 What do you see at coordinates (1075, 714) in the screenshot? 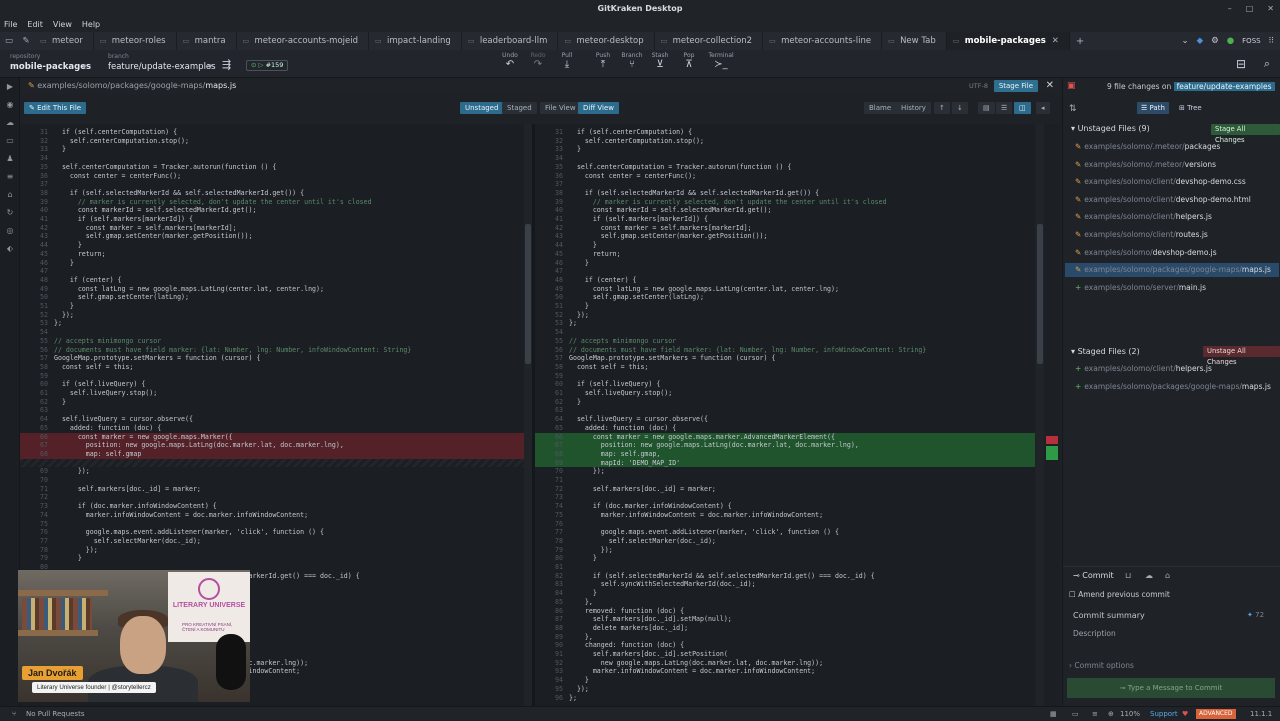
I see `terminal-status-icon: ▭` at bounding box center [1075, 714].